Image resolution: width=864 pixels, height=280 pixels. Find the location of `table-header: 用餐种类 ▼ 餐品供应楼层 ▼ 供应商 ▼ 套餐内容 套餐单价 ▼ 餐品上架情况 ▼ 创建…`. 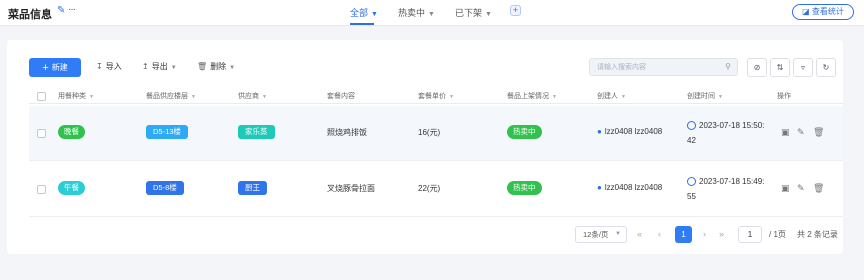

table-header: 用餐种类 ▼ 餐品供应楼层 ▼ 供应商 ▼ 套餐内容 套餐单价 ▼ 餐品上架情况 ▼ 创建… is located at coordinates (436, 96).